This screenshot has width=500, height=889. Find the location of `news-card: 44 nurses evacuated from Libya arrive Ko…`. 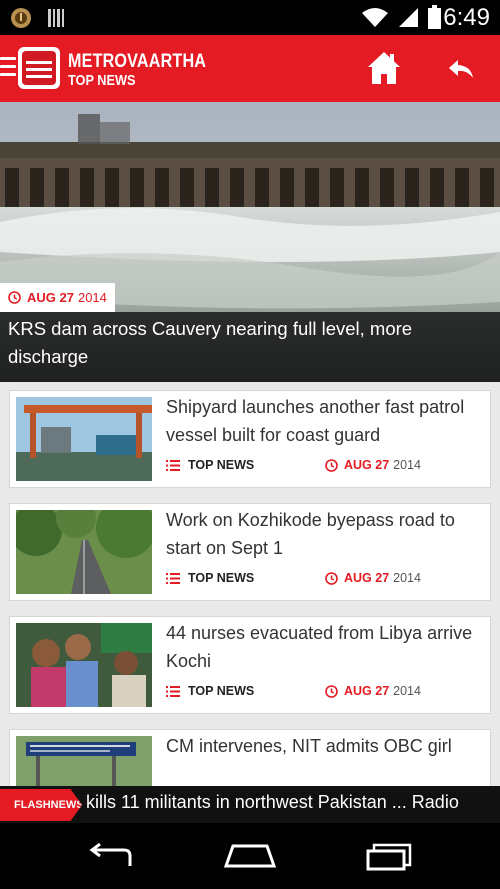

news-card: 44 nurses evacuated from Libya arrive Ko… is located at coordinates (250, 665).